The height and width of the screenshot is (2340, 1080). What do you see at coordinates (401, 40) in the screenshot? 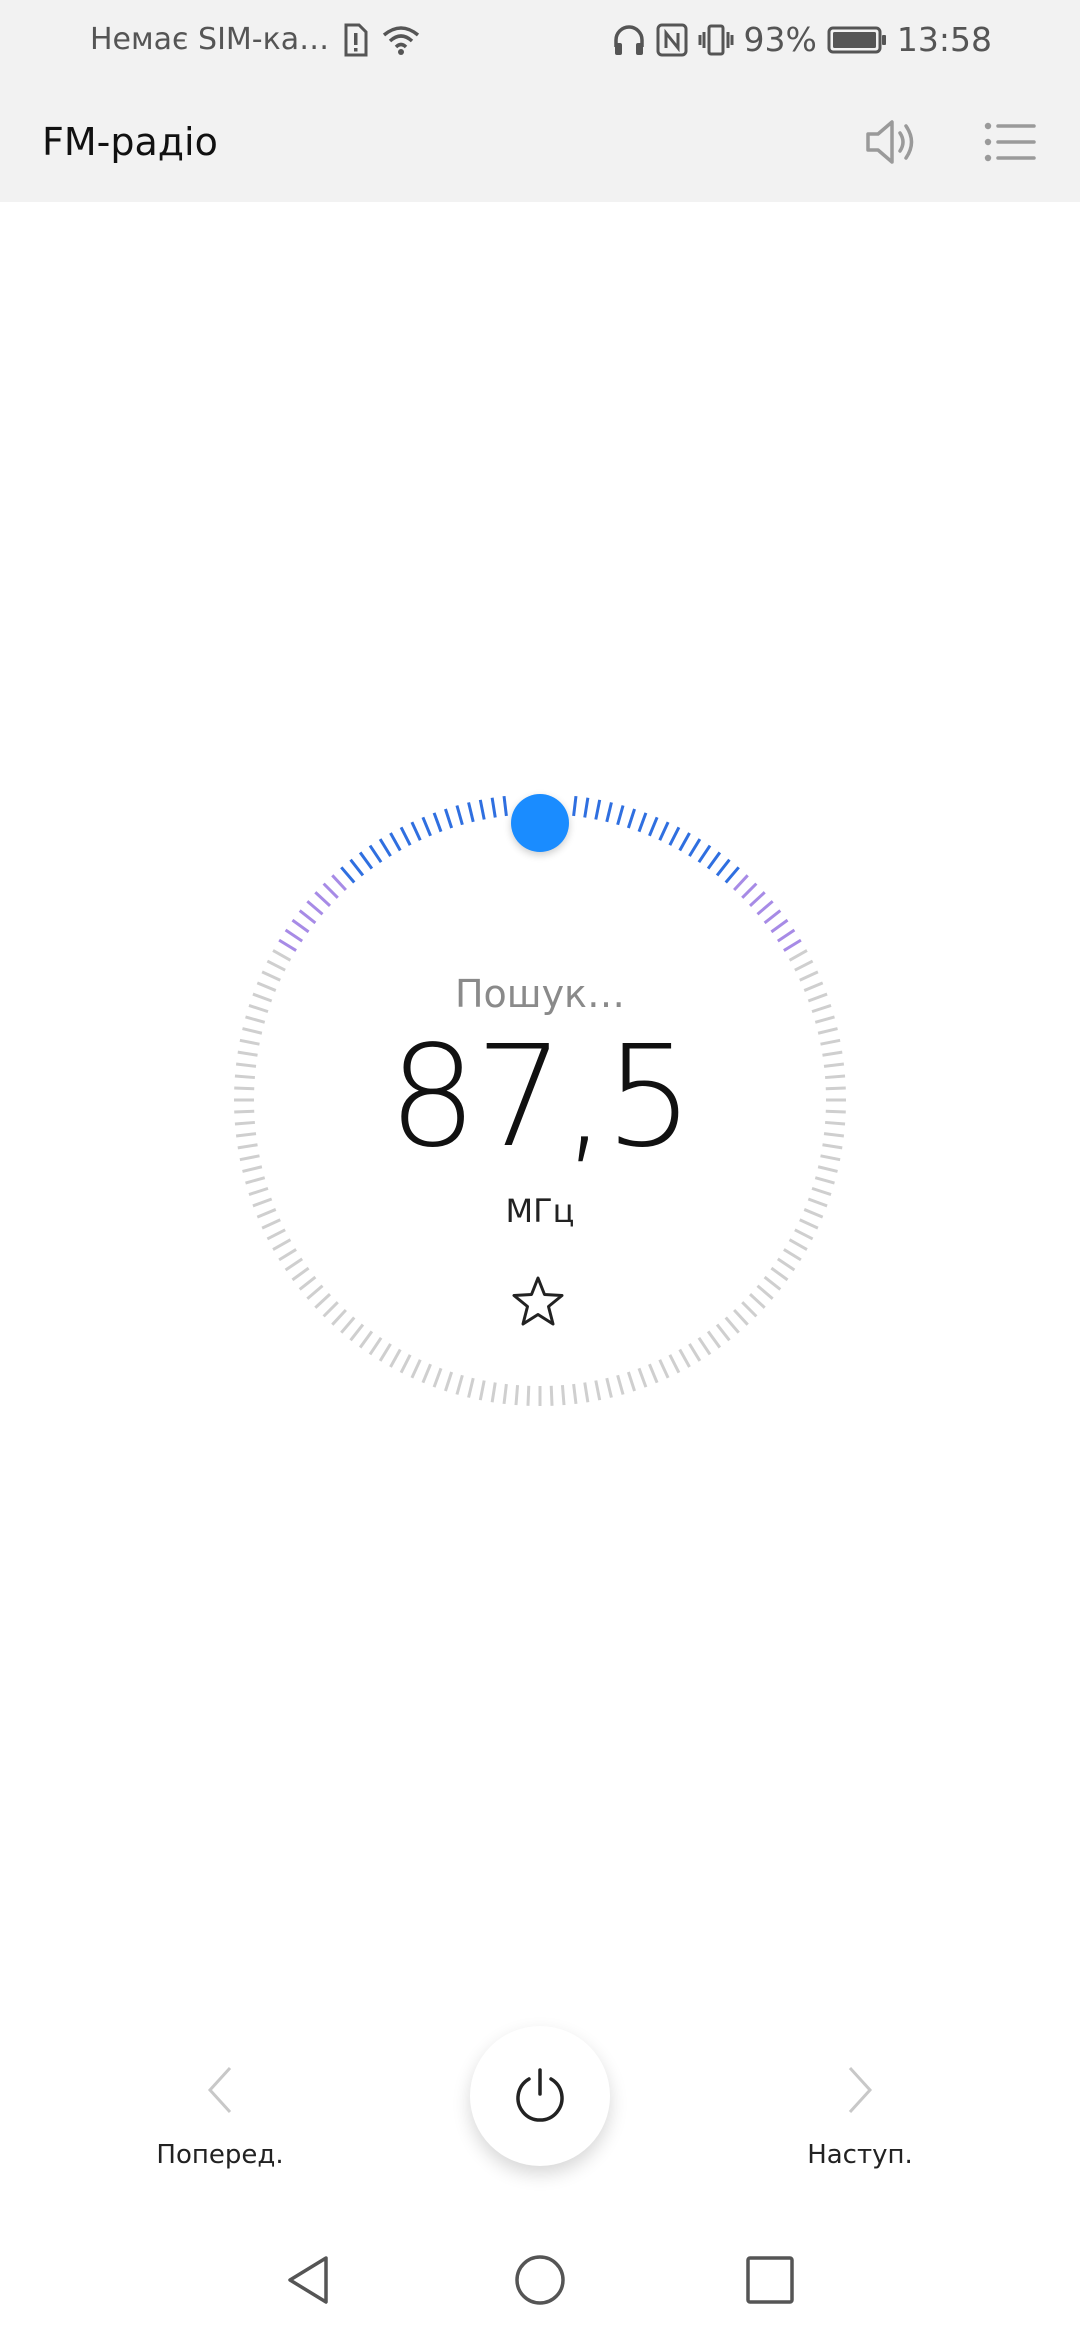
I see `wifi-icon` at bounding box center [401, 40].